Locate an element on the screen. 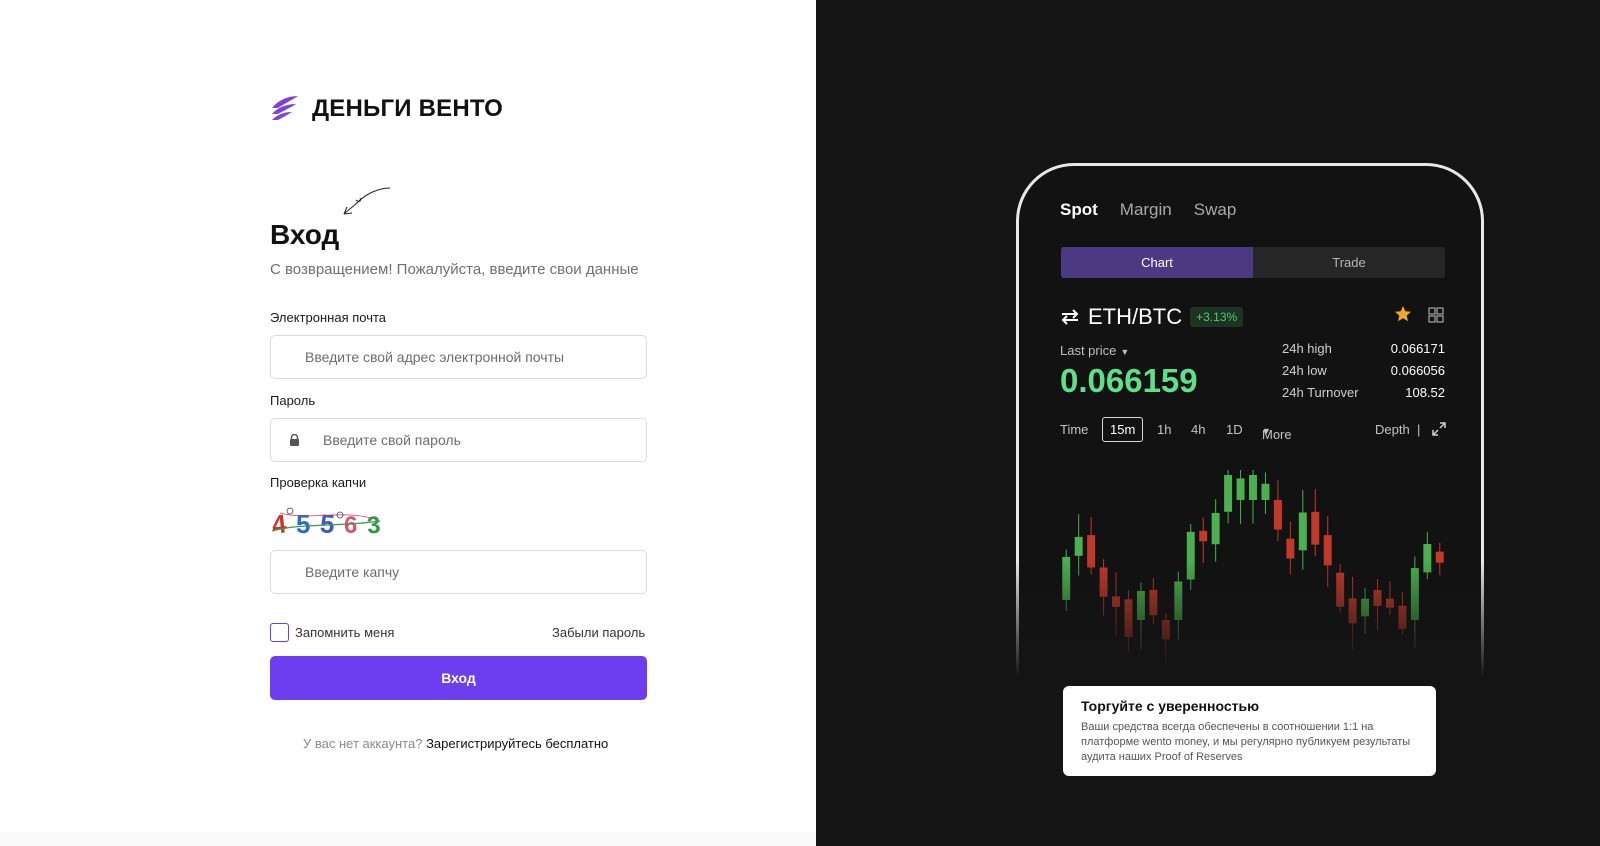 This screenshot has height=846, width=1600. wings-logo-icon is located at coordinates (285, 108).